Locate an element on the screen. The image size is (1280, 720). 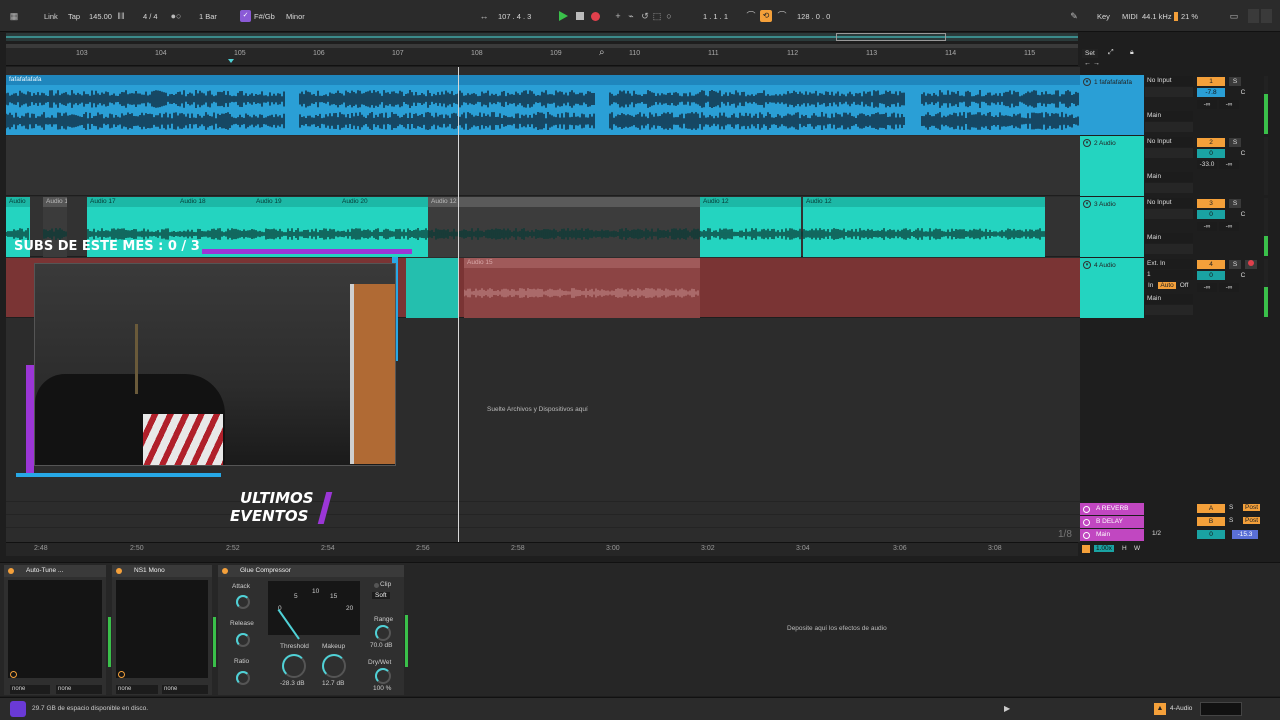
main-volume: 0 is located at coordinates (1211, 534).